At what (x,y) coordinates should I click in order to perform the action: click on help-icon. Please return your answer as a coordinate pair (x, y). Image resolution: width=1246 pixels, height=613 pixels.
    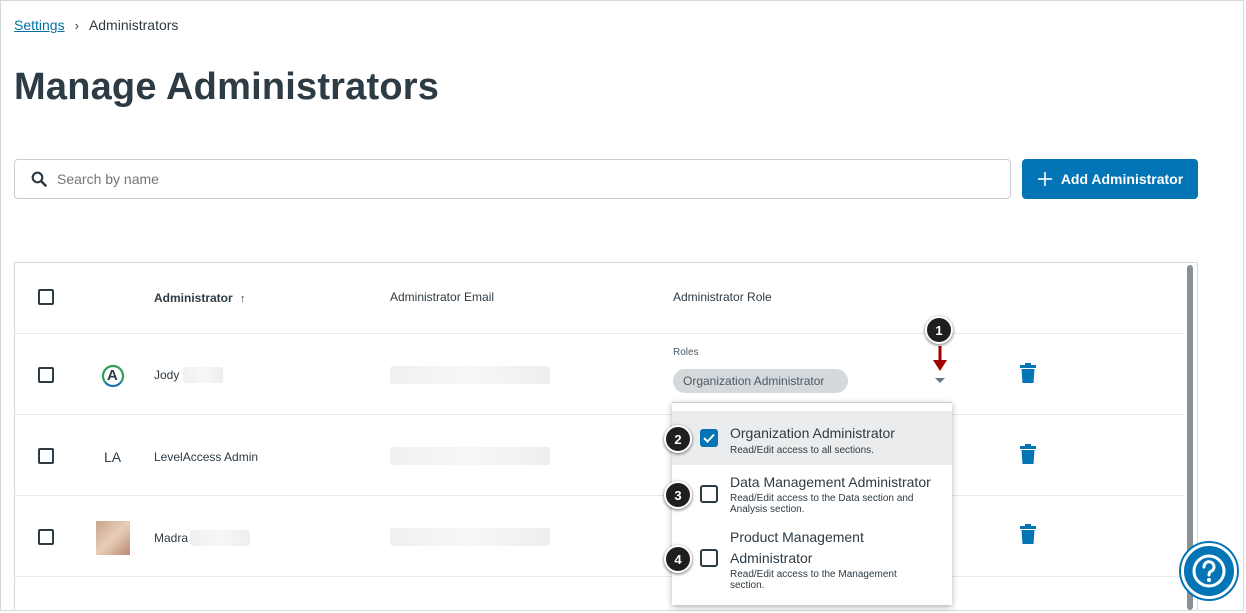
    Looking at the image, I should click on (1209, 571).